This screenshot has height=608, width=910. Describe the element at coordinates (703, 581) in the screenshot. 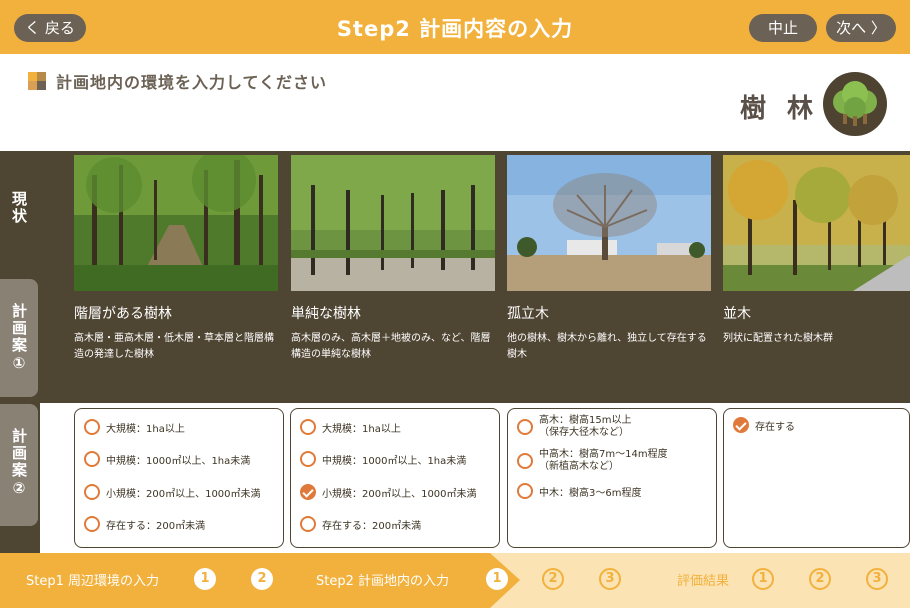

I see `progress-result-label: 評価結果` at that location.